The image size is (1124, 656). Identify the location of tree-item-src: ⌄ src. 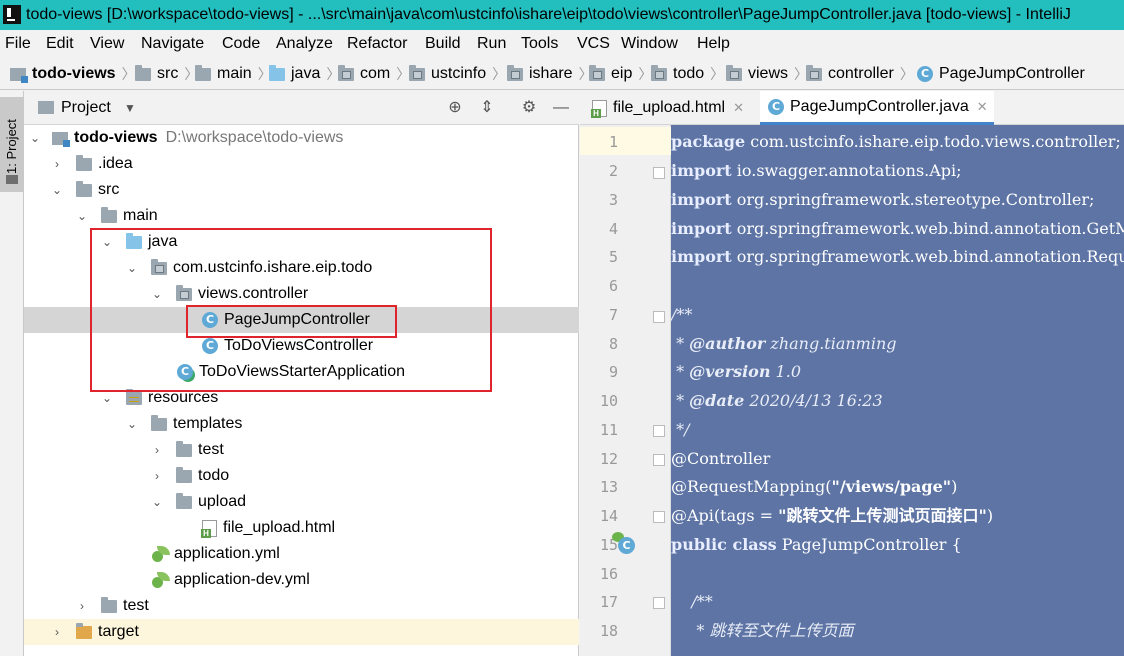
(301, 190).